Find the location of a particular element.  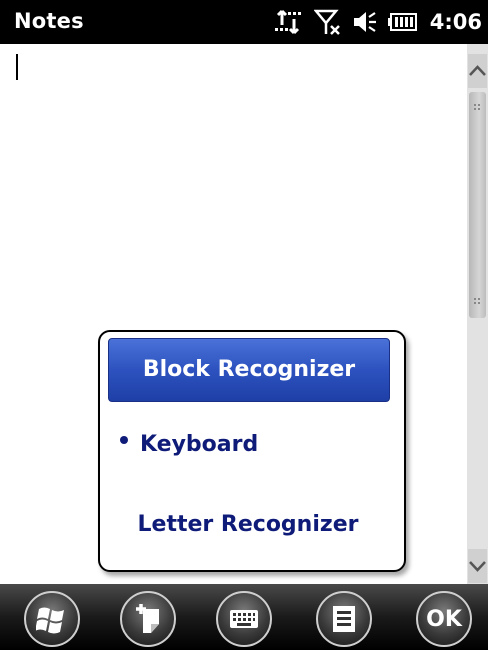

scroll-up-button is located at coordinates (477, 71).